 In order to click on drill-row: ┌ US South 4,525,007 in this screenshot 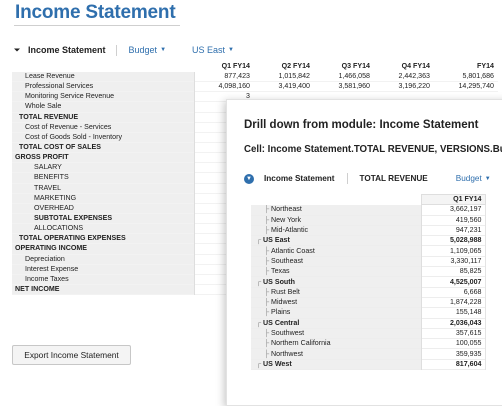, I will do `click(368, 282)`.